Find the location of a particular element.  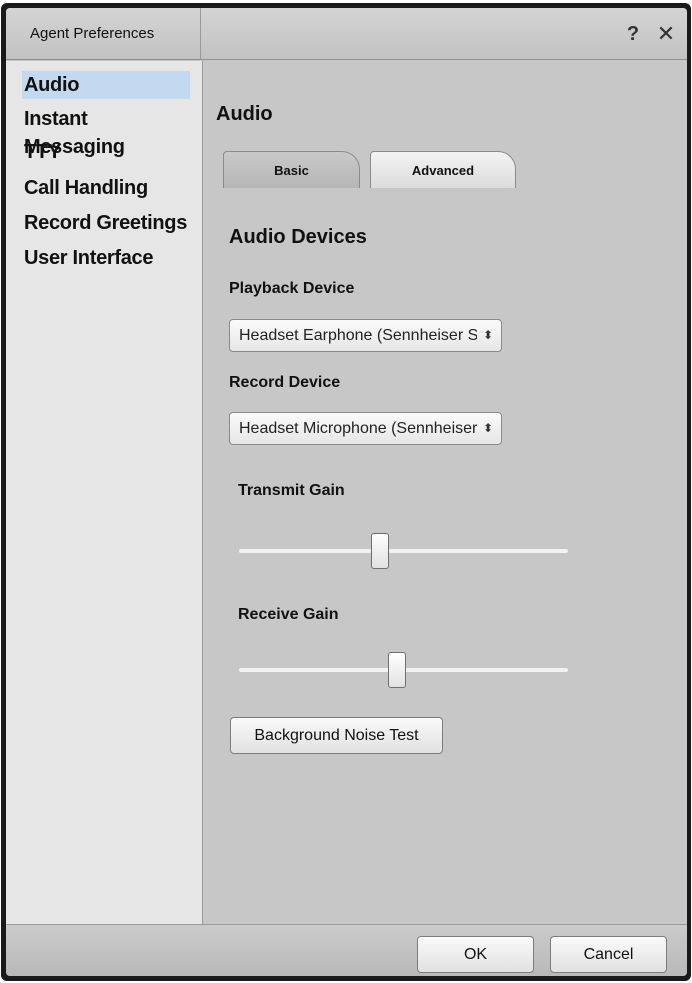

receive-gain-label: Receive Gain is located at coordinates (288, 614).